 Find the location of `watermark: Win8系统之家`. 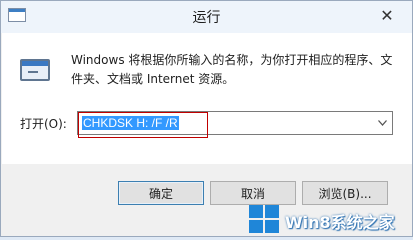

watermark: Win8系统之家 is located at coordinates (330, 219).